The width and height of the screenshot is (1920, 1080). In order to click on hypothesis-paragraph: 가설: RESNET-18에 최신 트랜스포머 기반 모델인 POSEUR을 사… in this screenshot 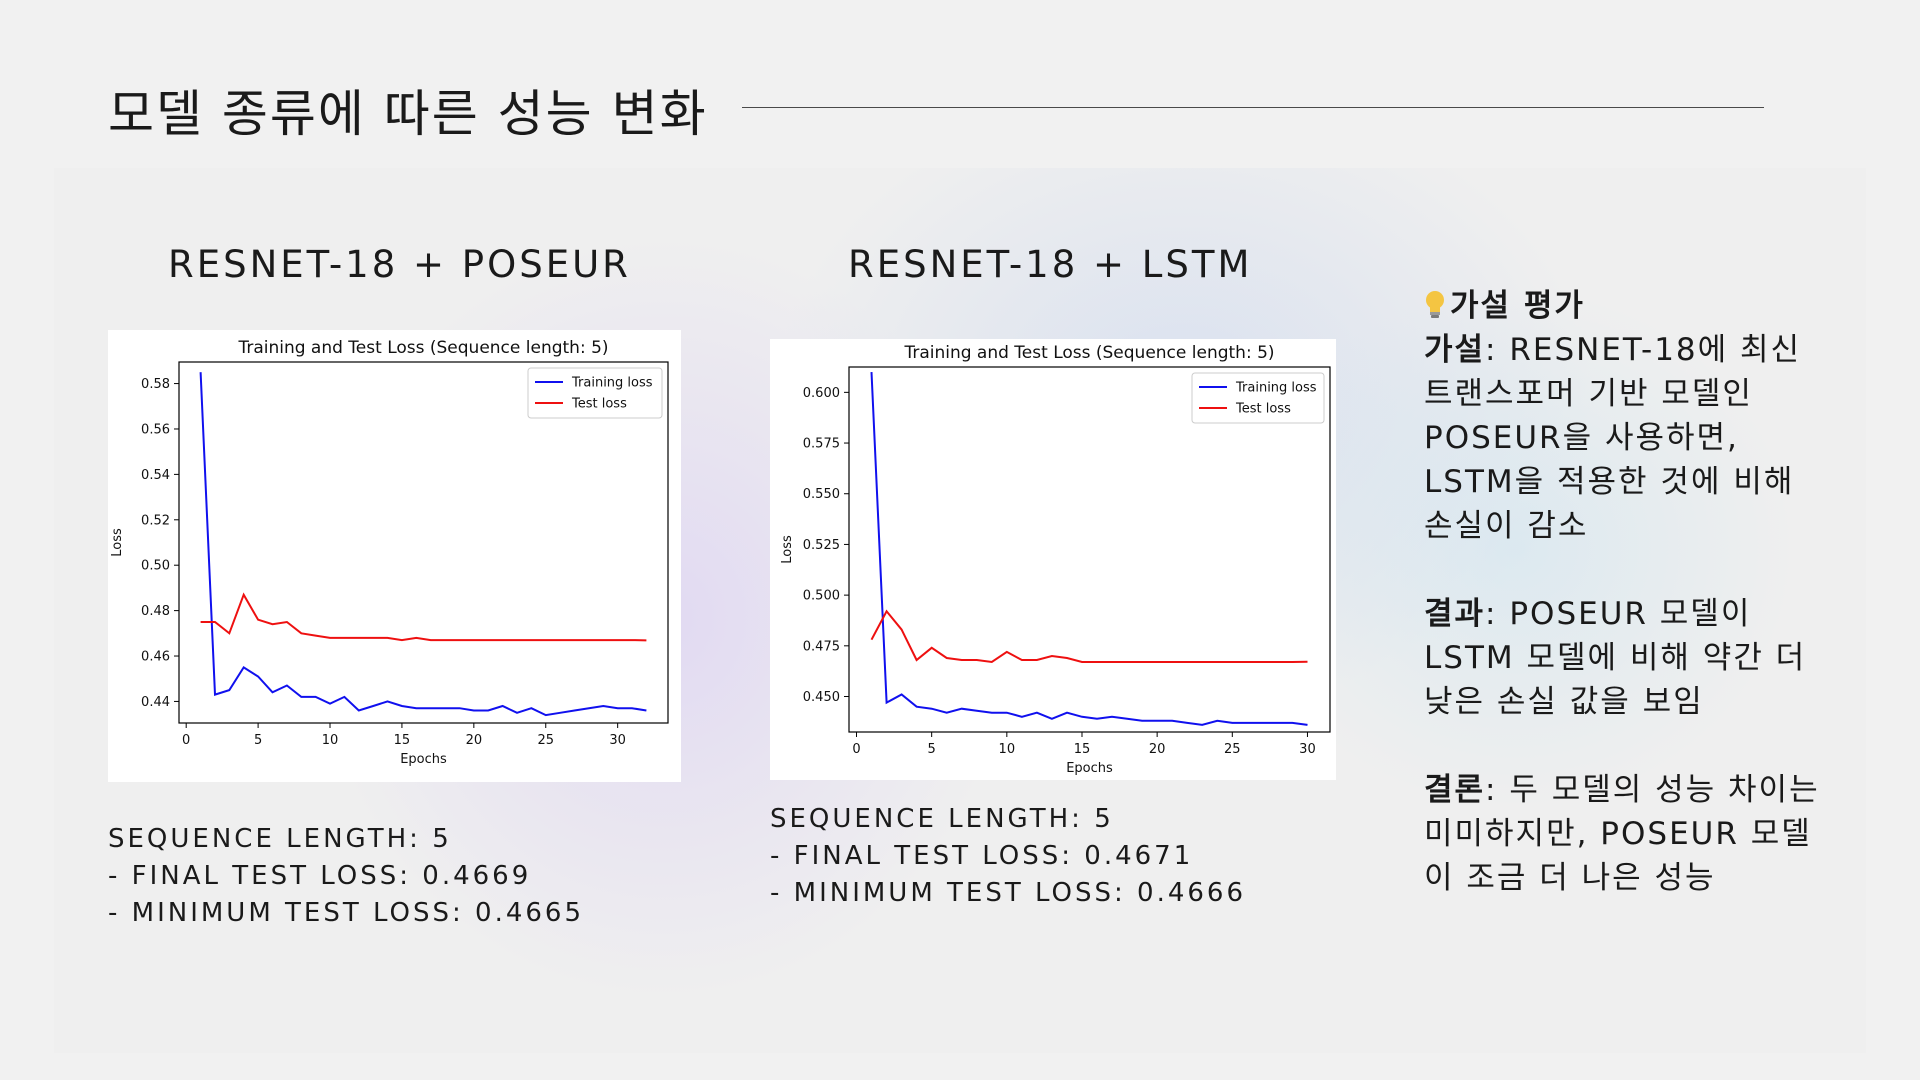, I will do `click(1629, 438)`.